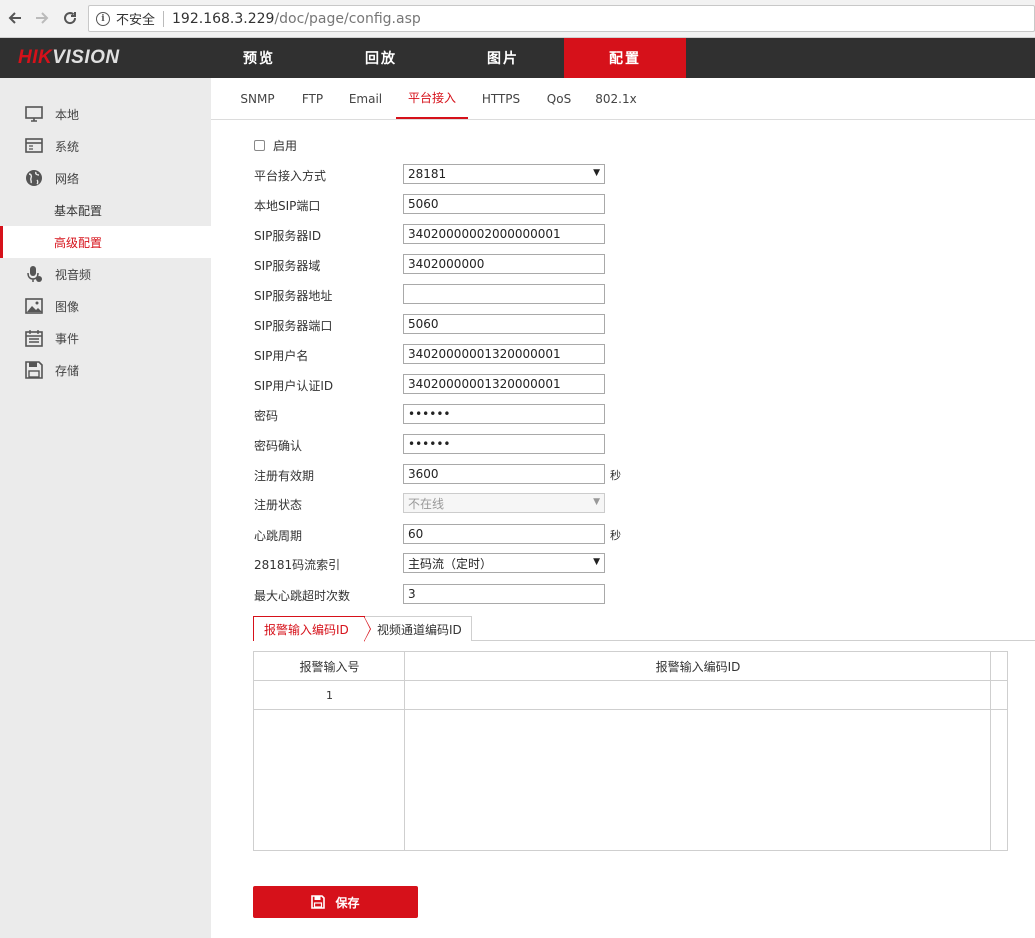  Describe the element at coordinates (615, 535) in the screenshot. I see `heartbeat-period-unit: 秒` at that location.